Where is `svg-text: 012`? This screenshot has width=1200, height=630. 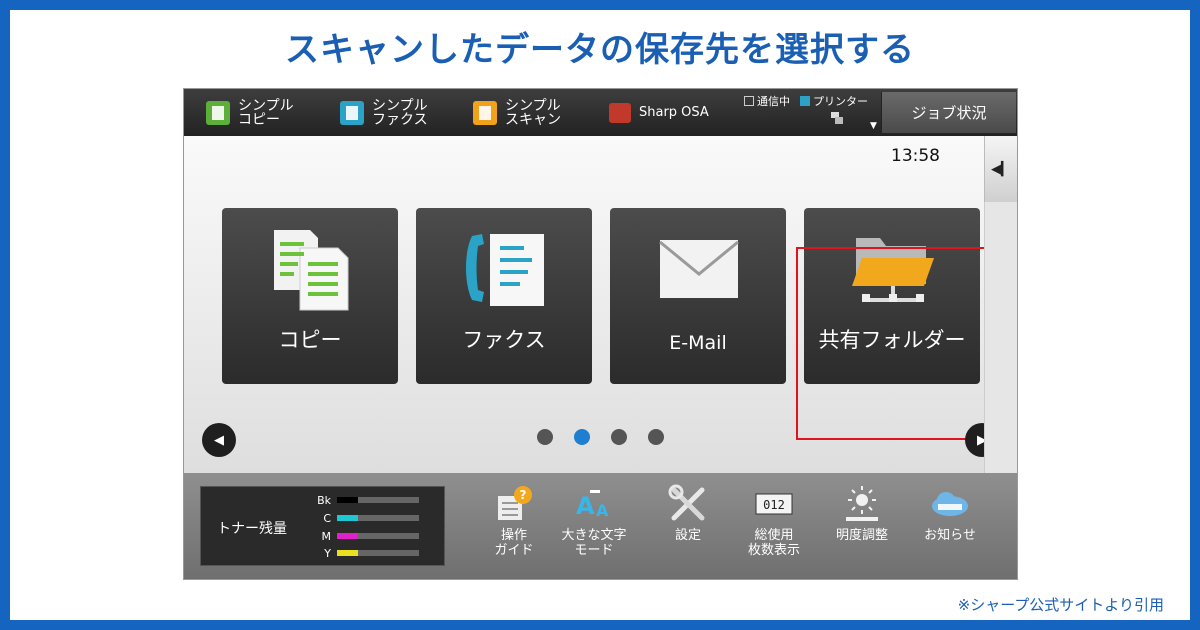
svg-text: 012 is located at coordinates (774, 505).